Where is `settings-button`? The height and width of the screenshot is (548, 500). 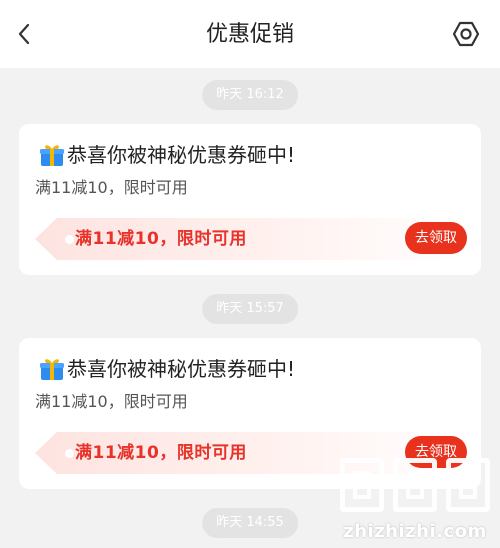 settings-button is located at coordinates (466, 34).